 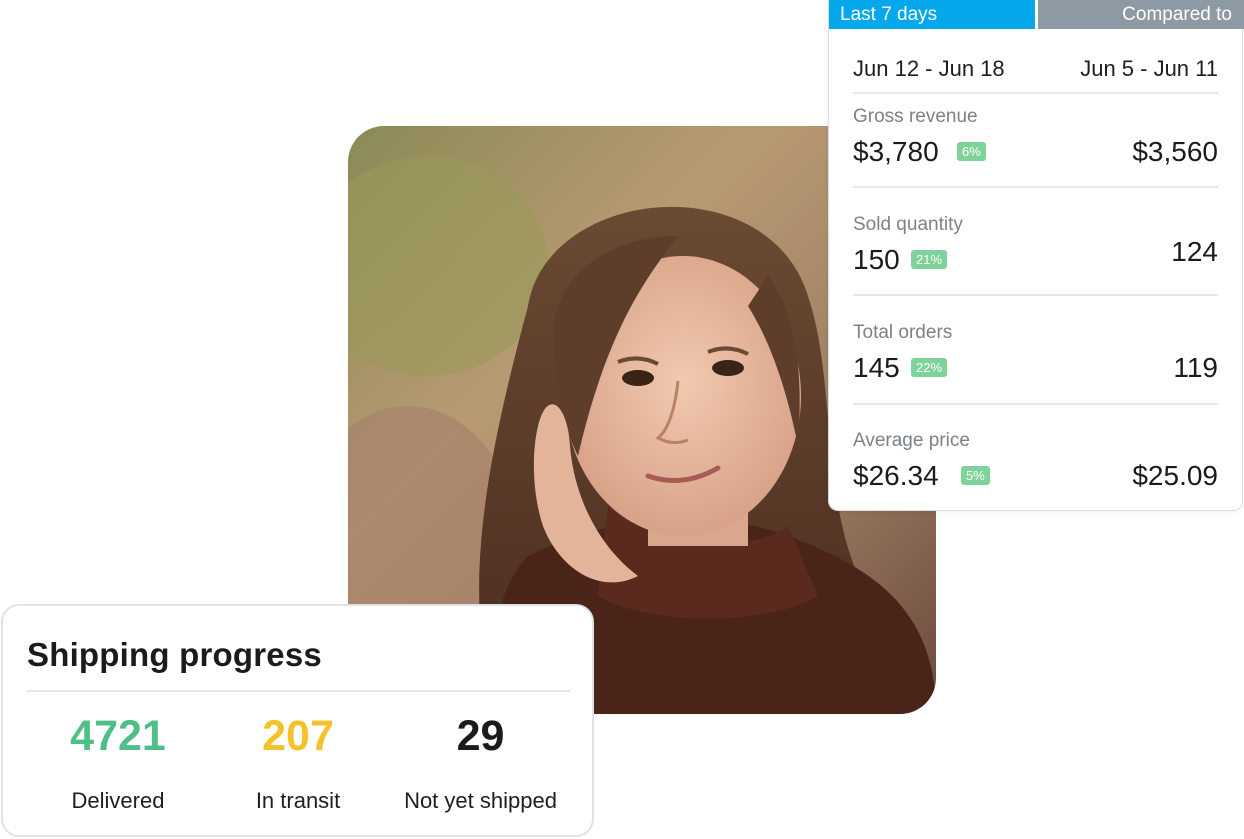 What do you see at coordinates (1035, 259) in the screenshot?
I see `metric-sold-quantity: Sold quantity 150 21% 124` at bounding box center [1035, 259].